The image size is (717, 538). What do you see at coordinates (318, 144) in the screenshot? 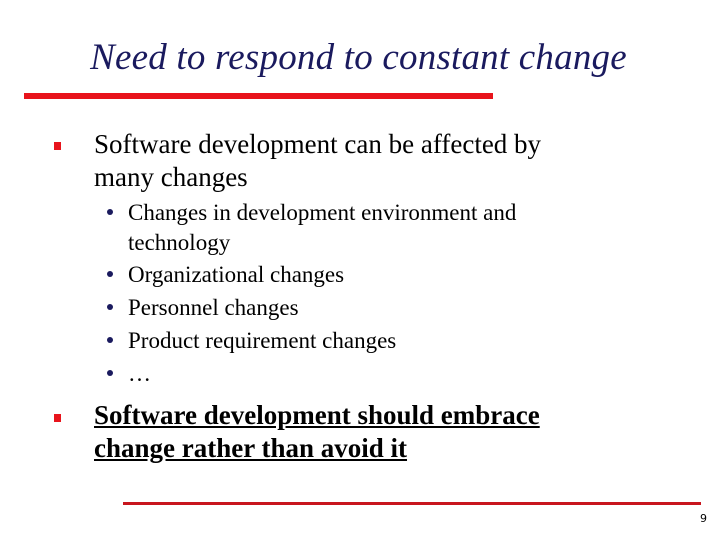
I see `bullet-1-line-1: Software development can be affected by` at bounding box center [318, 144].